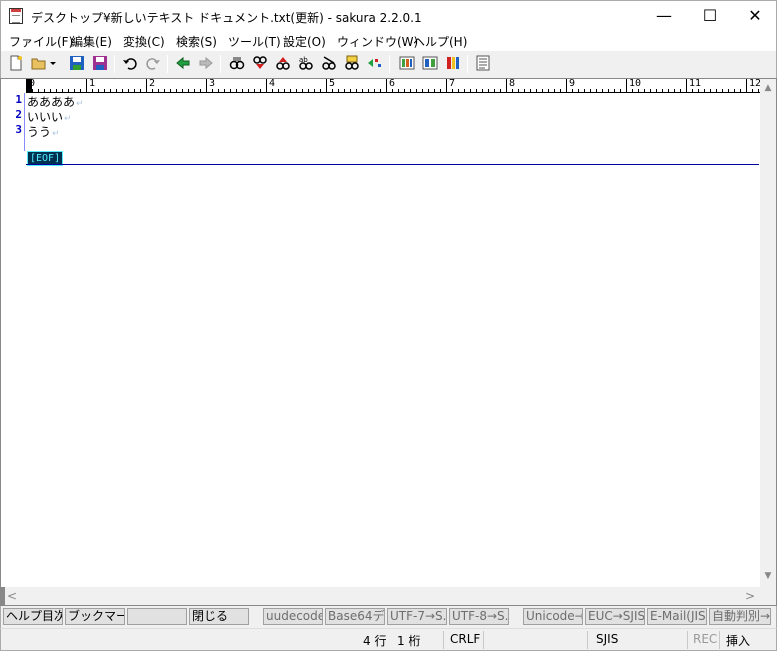 This screenshot has width=777, height=651. Describe the element at coordinates (768, 88) in the screenshot. I see `scroll-up-icon: ▲` at that location.